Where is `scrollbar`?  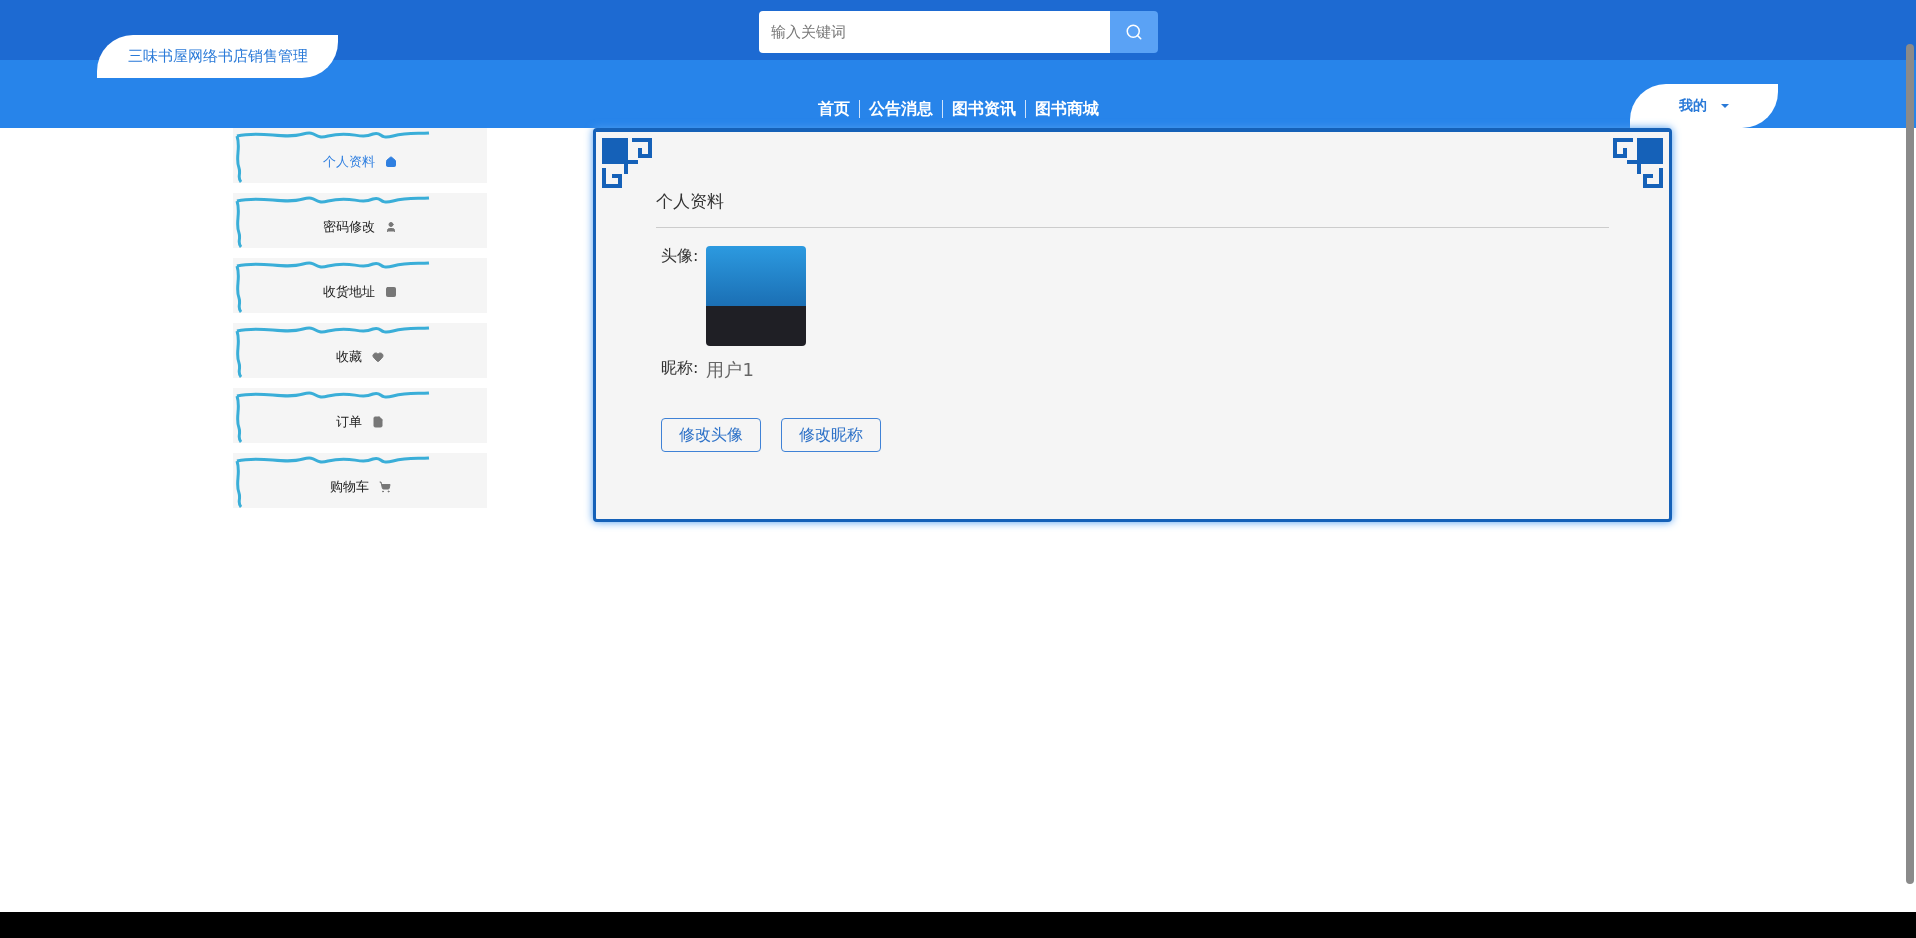 scrollbar is located at coordinates (1910, 464).